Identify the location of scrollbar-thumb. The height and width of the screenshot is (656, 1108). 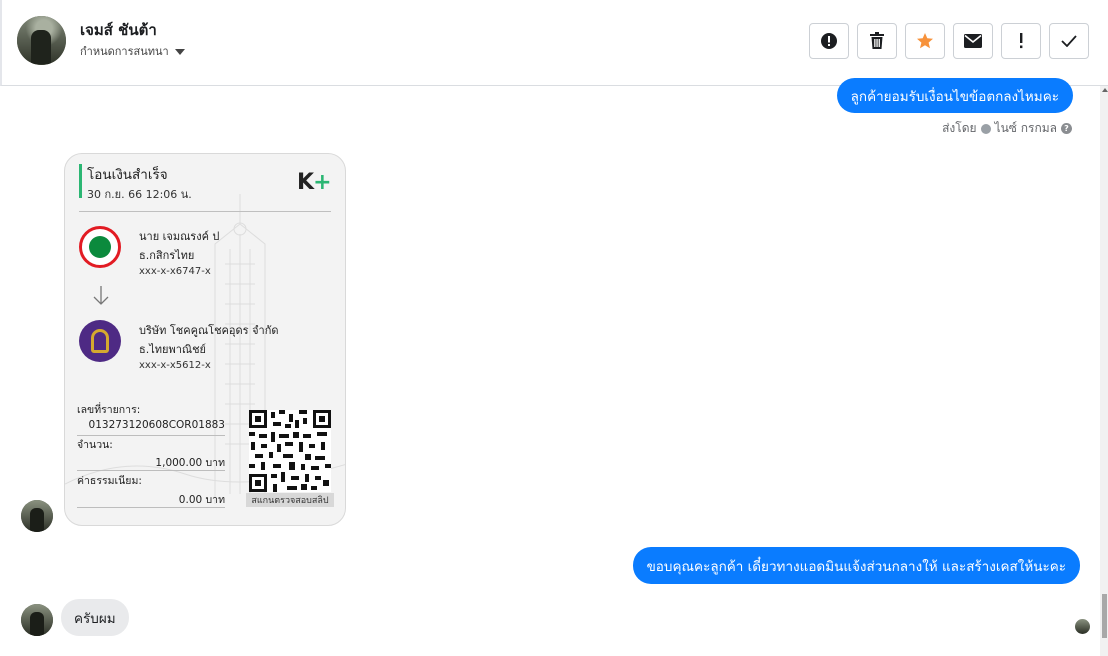
(1104, 616).